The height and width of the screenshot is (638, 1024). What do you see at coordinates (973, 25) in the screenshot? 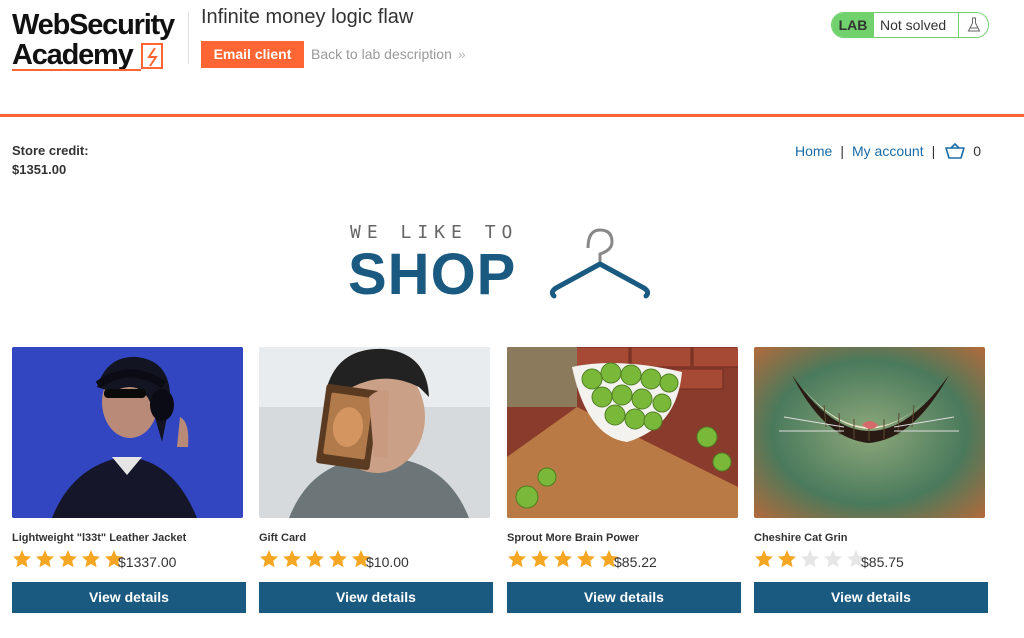
I see `flask-icon` at bounding box center [973, 25].